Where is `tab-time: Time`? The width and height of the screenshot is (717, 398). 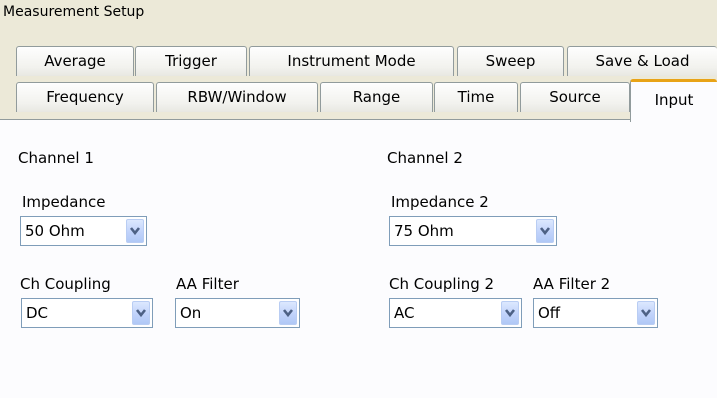 tab-time: Time is located at coordinates (476, 97).